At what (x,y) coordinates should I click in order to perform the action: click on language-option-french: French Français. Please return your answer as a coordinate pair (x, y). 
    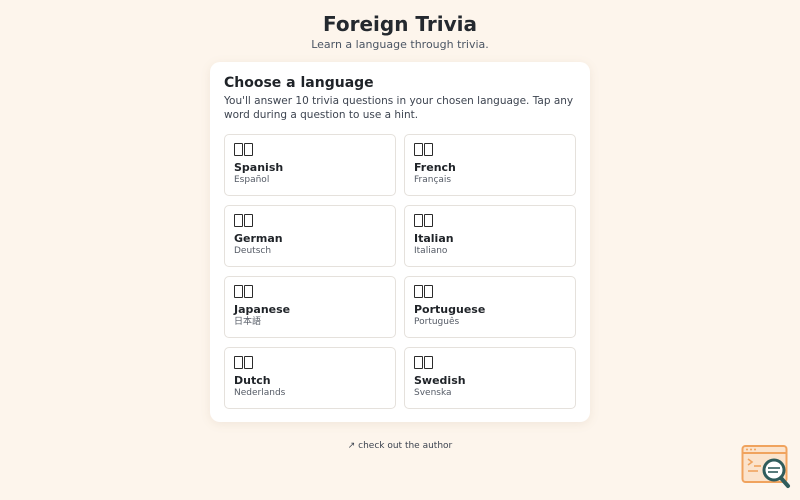
    Looking at the image, I should click on (490, 165).